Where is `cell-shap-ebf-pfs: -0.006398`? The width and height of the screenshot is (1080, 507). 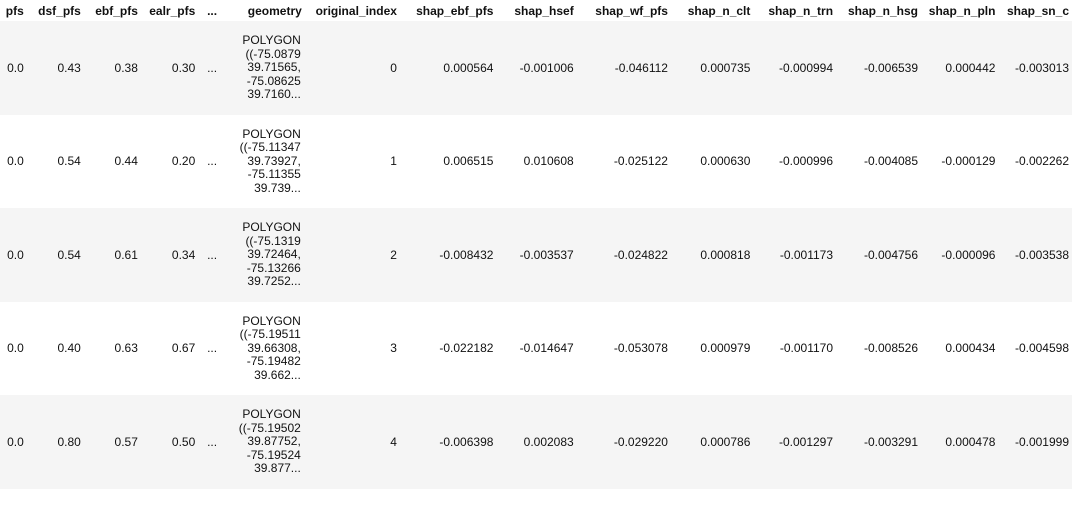 cell-shap-ebf-pfs: -0.006398 is located at coordinates (448, 442).